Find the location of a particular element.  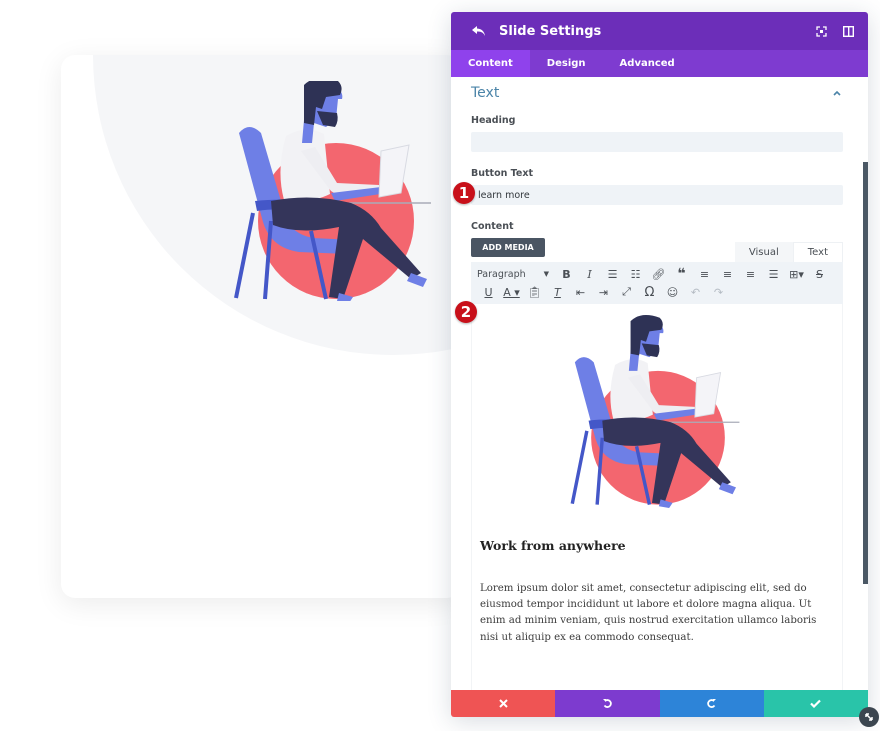

resize-icon is located at coordinates (869, 717).